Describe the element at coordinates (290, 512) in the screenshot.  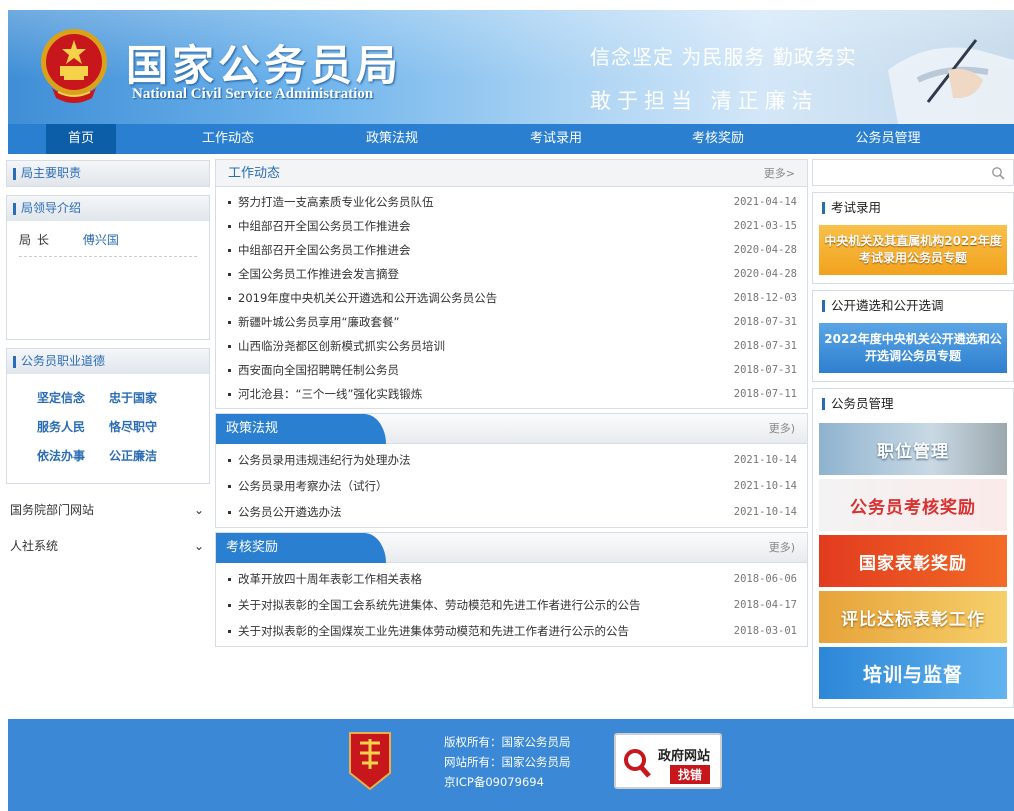
I see `news-title-link: 公务员公开遴选办法` at that location.